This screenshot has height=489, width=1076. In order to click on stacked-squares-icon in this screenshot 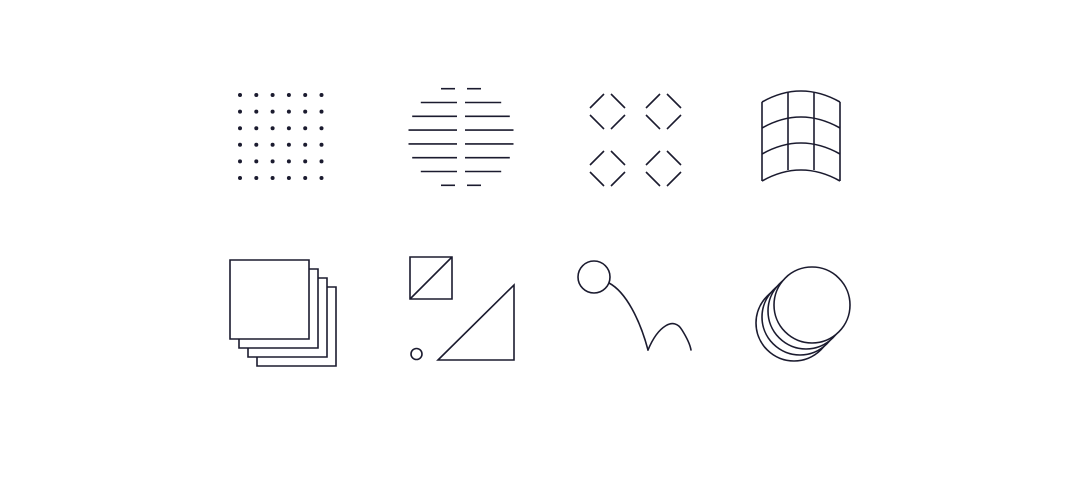, I will do `click(283, 313)`.